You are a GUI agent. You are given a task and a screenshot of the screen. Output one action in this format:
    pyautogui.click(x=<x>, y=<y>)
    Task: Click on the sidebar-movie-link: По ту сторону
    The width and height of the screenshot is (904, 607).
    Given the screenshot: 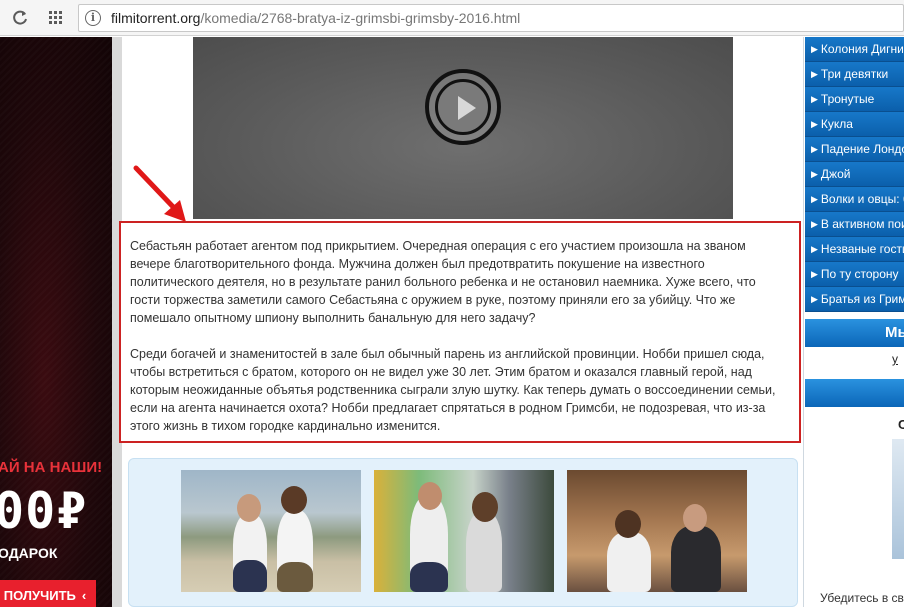 What is the action you would take?
    pyautogui.click(x=854, y=274)
    